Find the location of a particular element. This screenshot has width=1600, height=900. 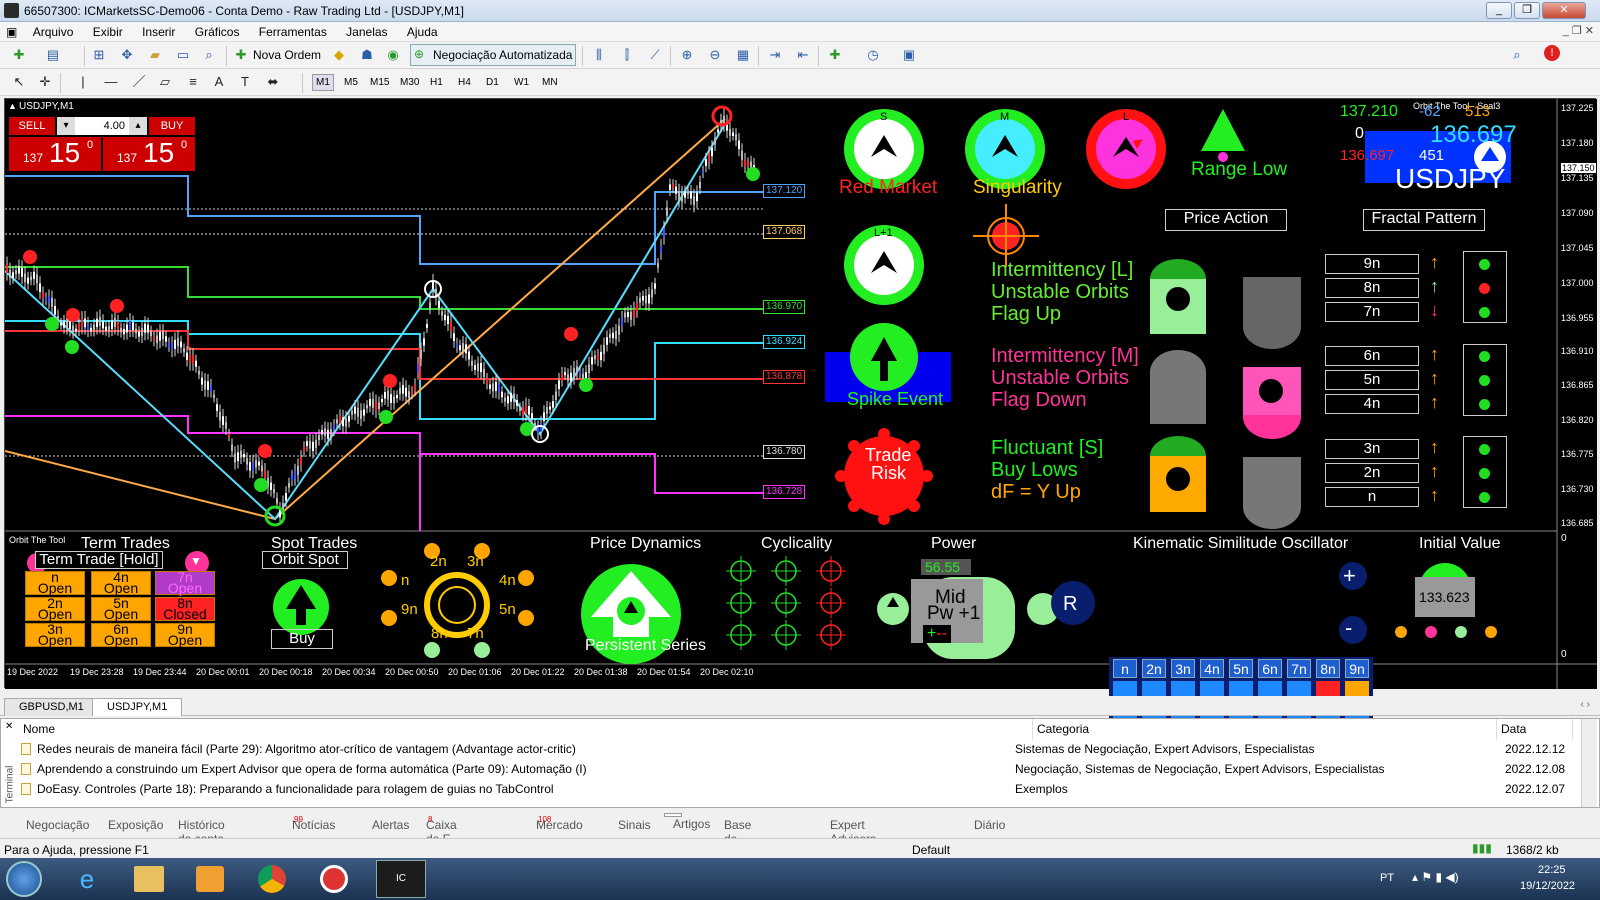

maximize-button: ❐ is located at coordinates (1527, 10).